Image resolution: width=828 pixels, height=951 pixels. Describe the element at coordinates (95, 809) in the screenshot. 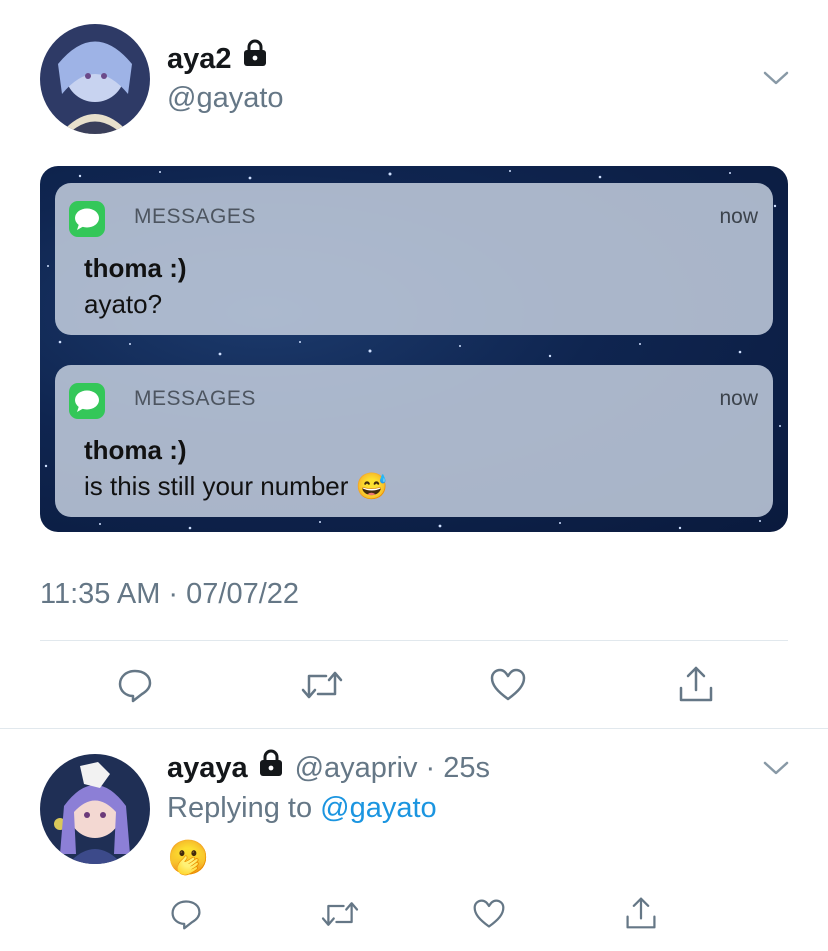

I see `reply-author-avatar` at that location.